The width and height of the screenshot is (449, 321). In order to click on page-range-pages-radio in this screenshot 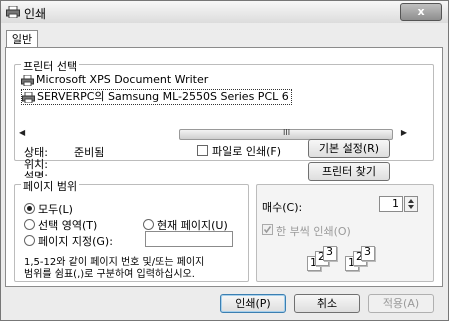, I will do `click(29, 240)`.